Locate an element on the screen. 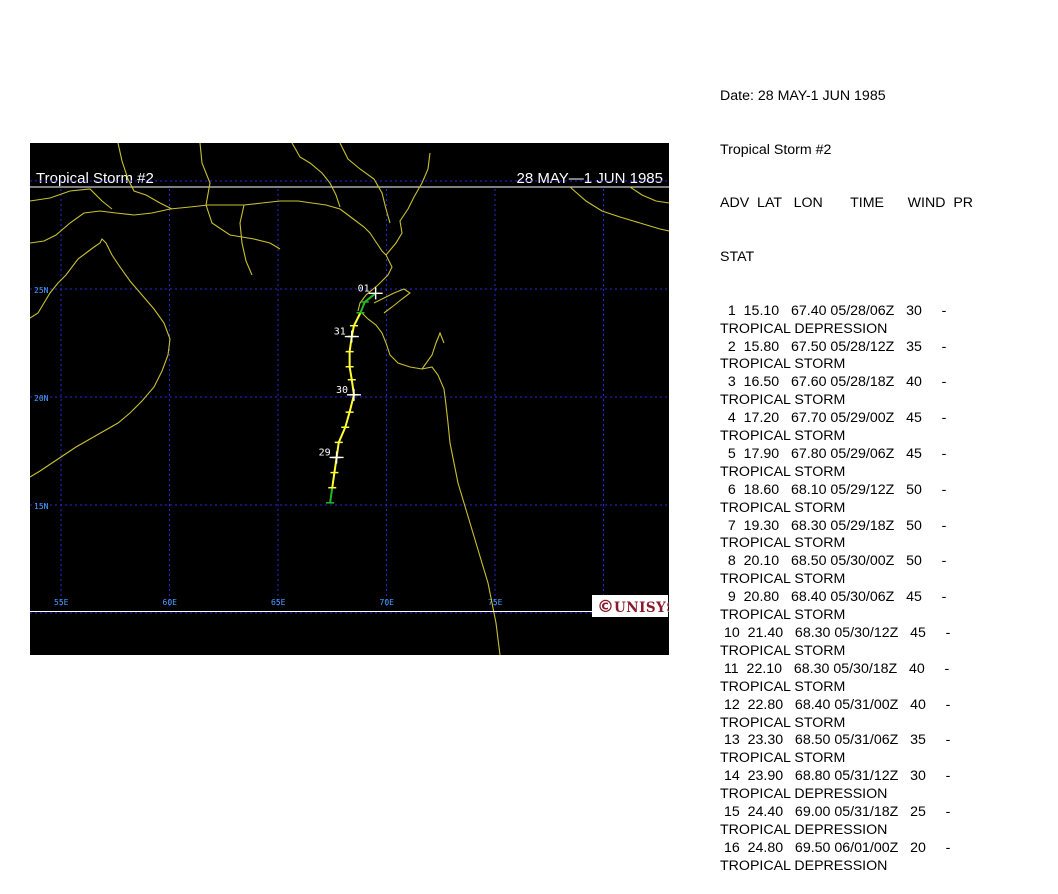  day-label: 31 is located at coordinates (340, 332).